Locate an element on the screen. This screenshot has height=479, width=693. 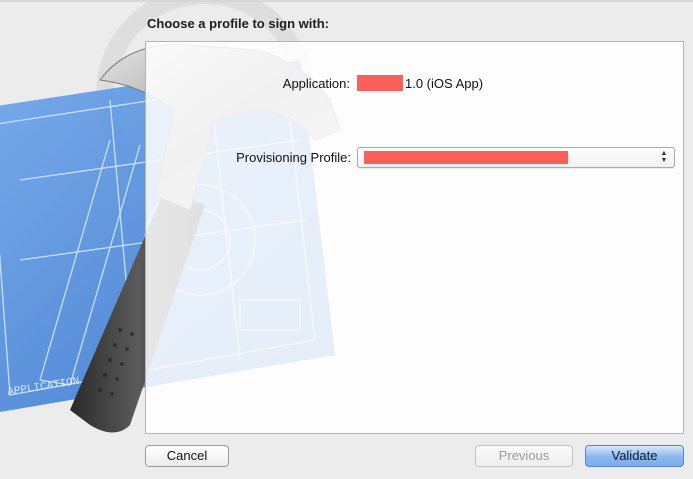
updown-icon: ▲ ▼ is located at coordinates (664, 157).